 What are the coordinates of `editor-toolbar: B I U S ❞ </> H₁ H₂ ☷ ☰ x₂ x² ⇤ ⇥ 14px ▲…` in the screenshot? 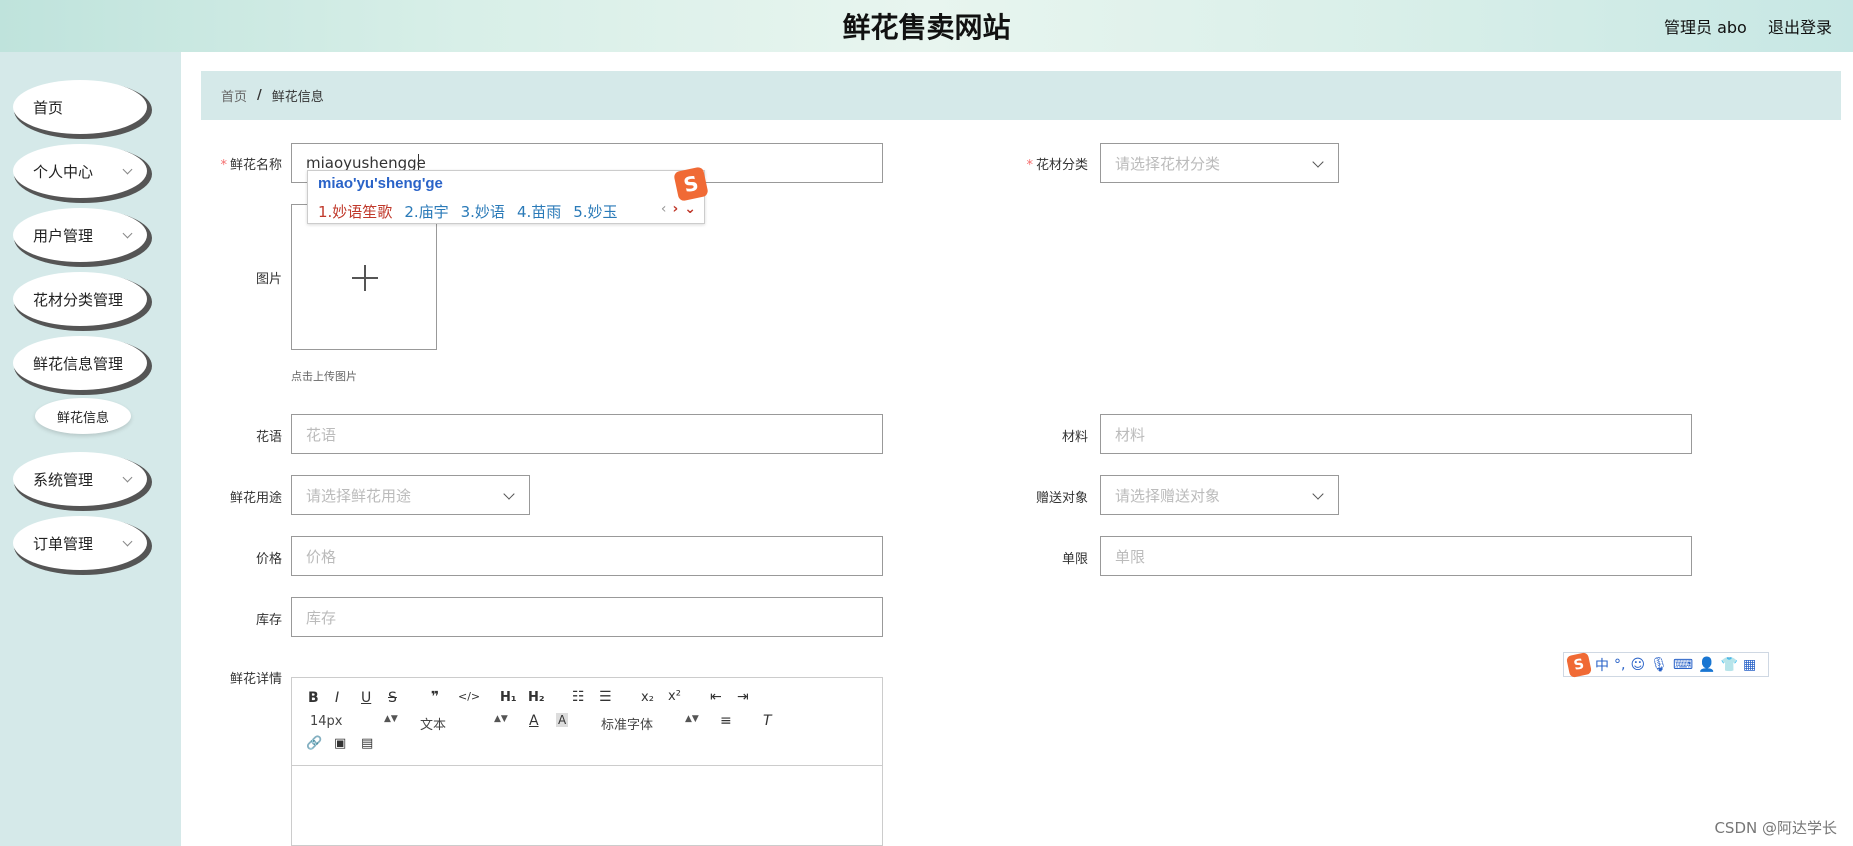 It's located at (587, 722).